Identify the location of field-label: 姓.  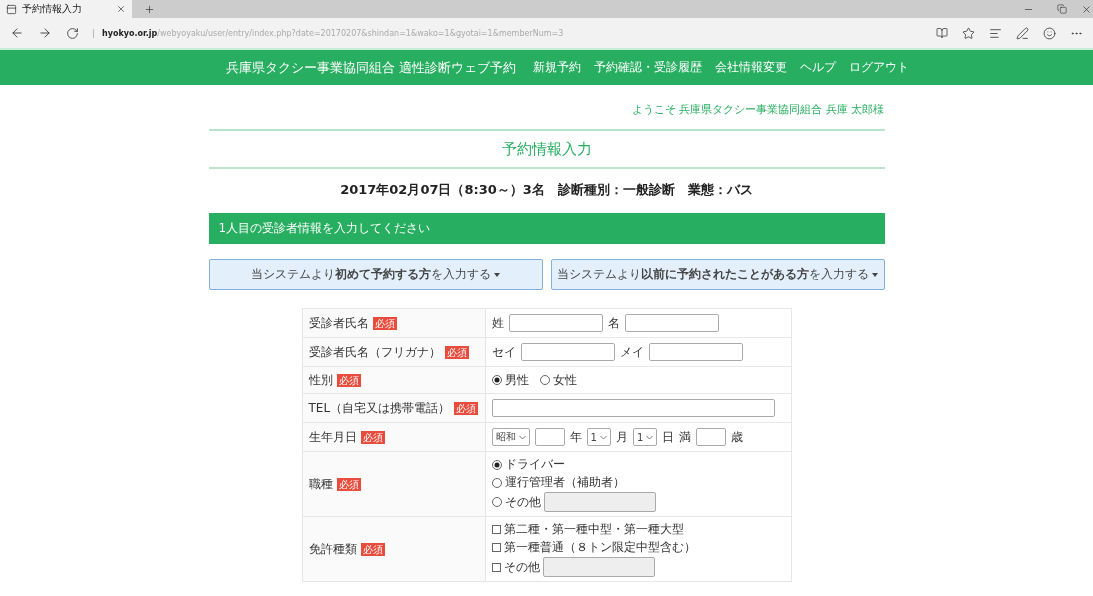
(497, 323).